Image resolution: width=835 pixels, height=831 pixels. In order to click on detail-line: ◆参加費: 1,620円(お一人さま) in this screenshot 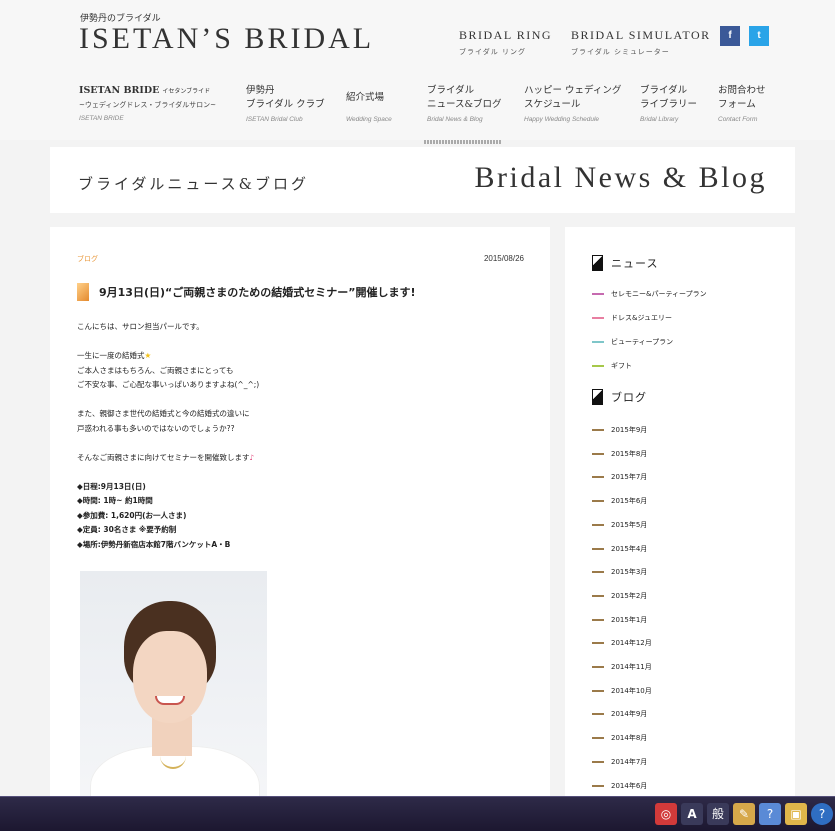, I will do `click(132, 515)`.